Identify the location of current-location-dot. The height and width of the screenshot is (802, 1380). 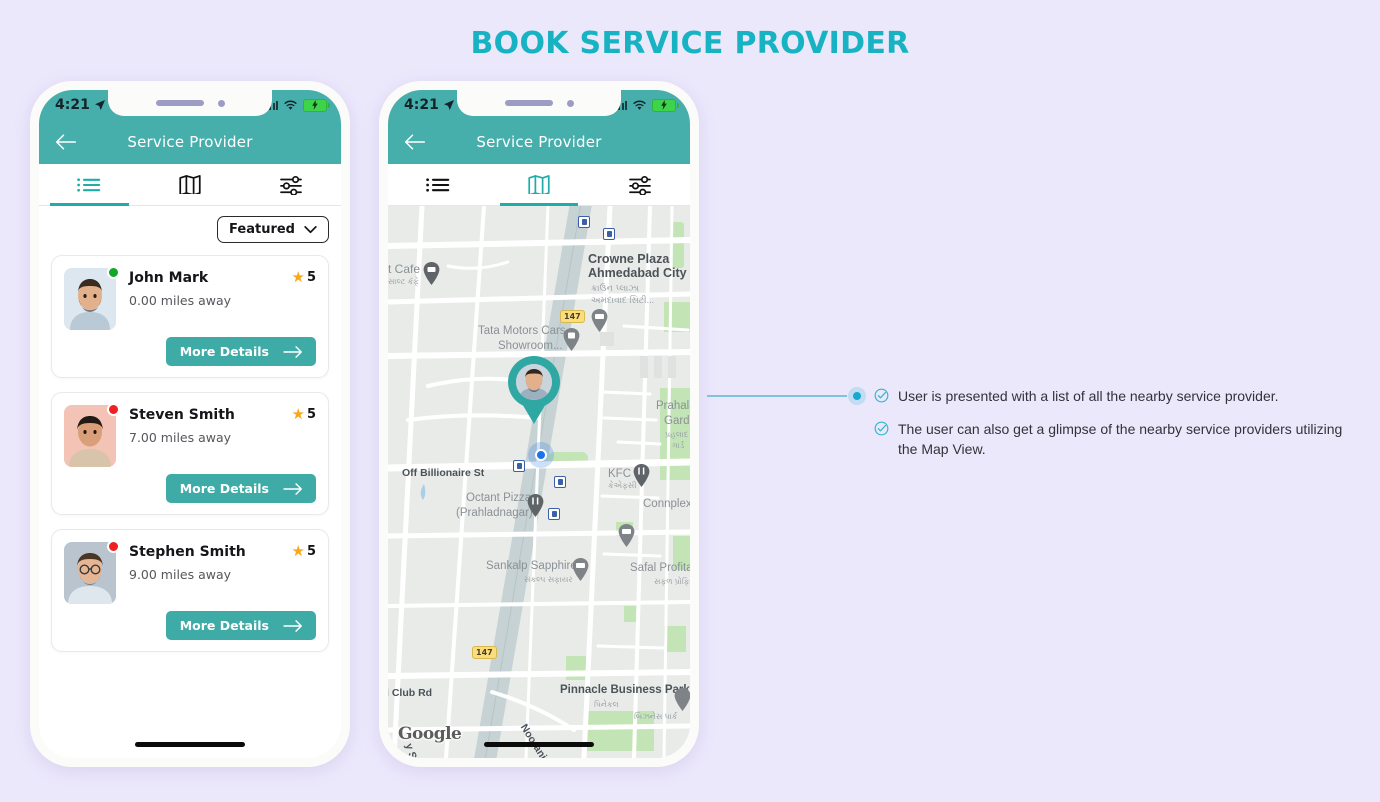
(541, 455).